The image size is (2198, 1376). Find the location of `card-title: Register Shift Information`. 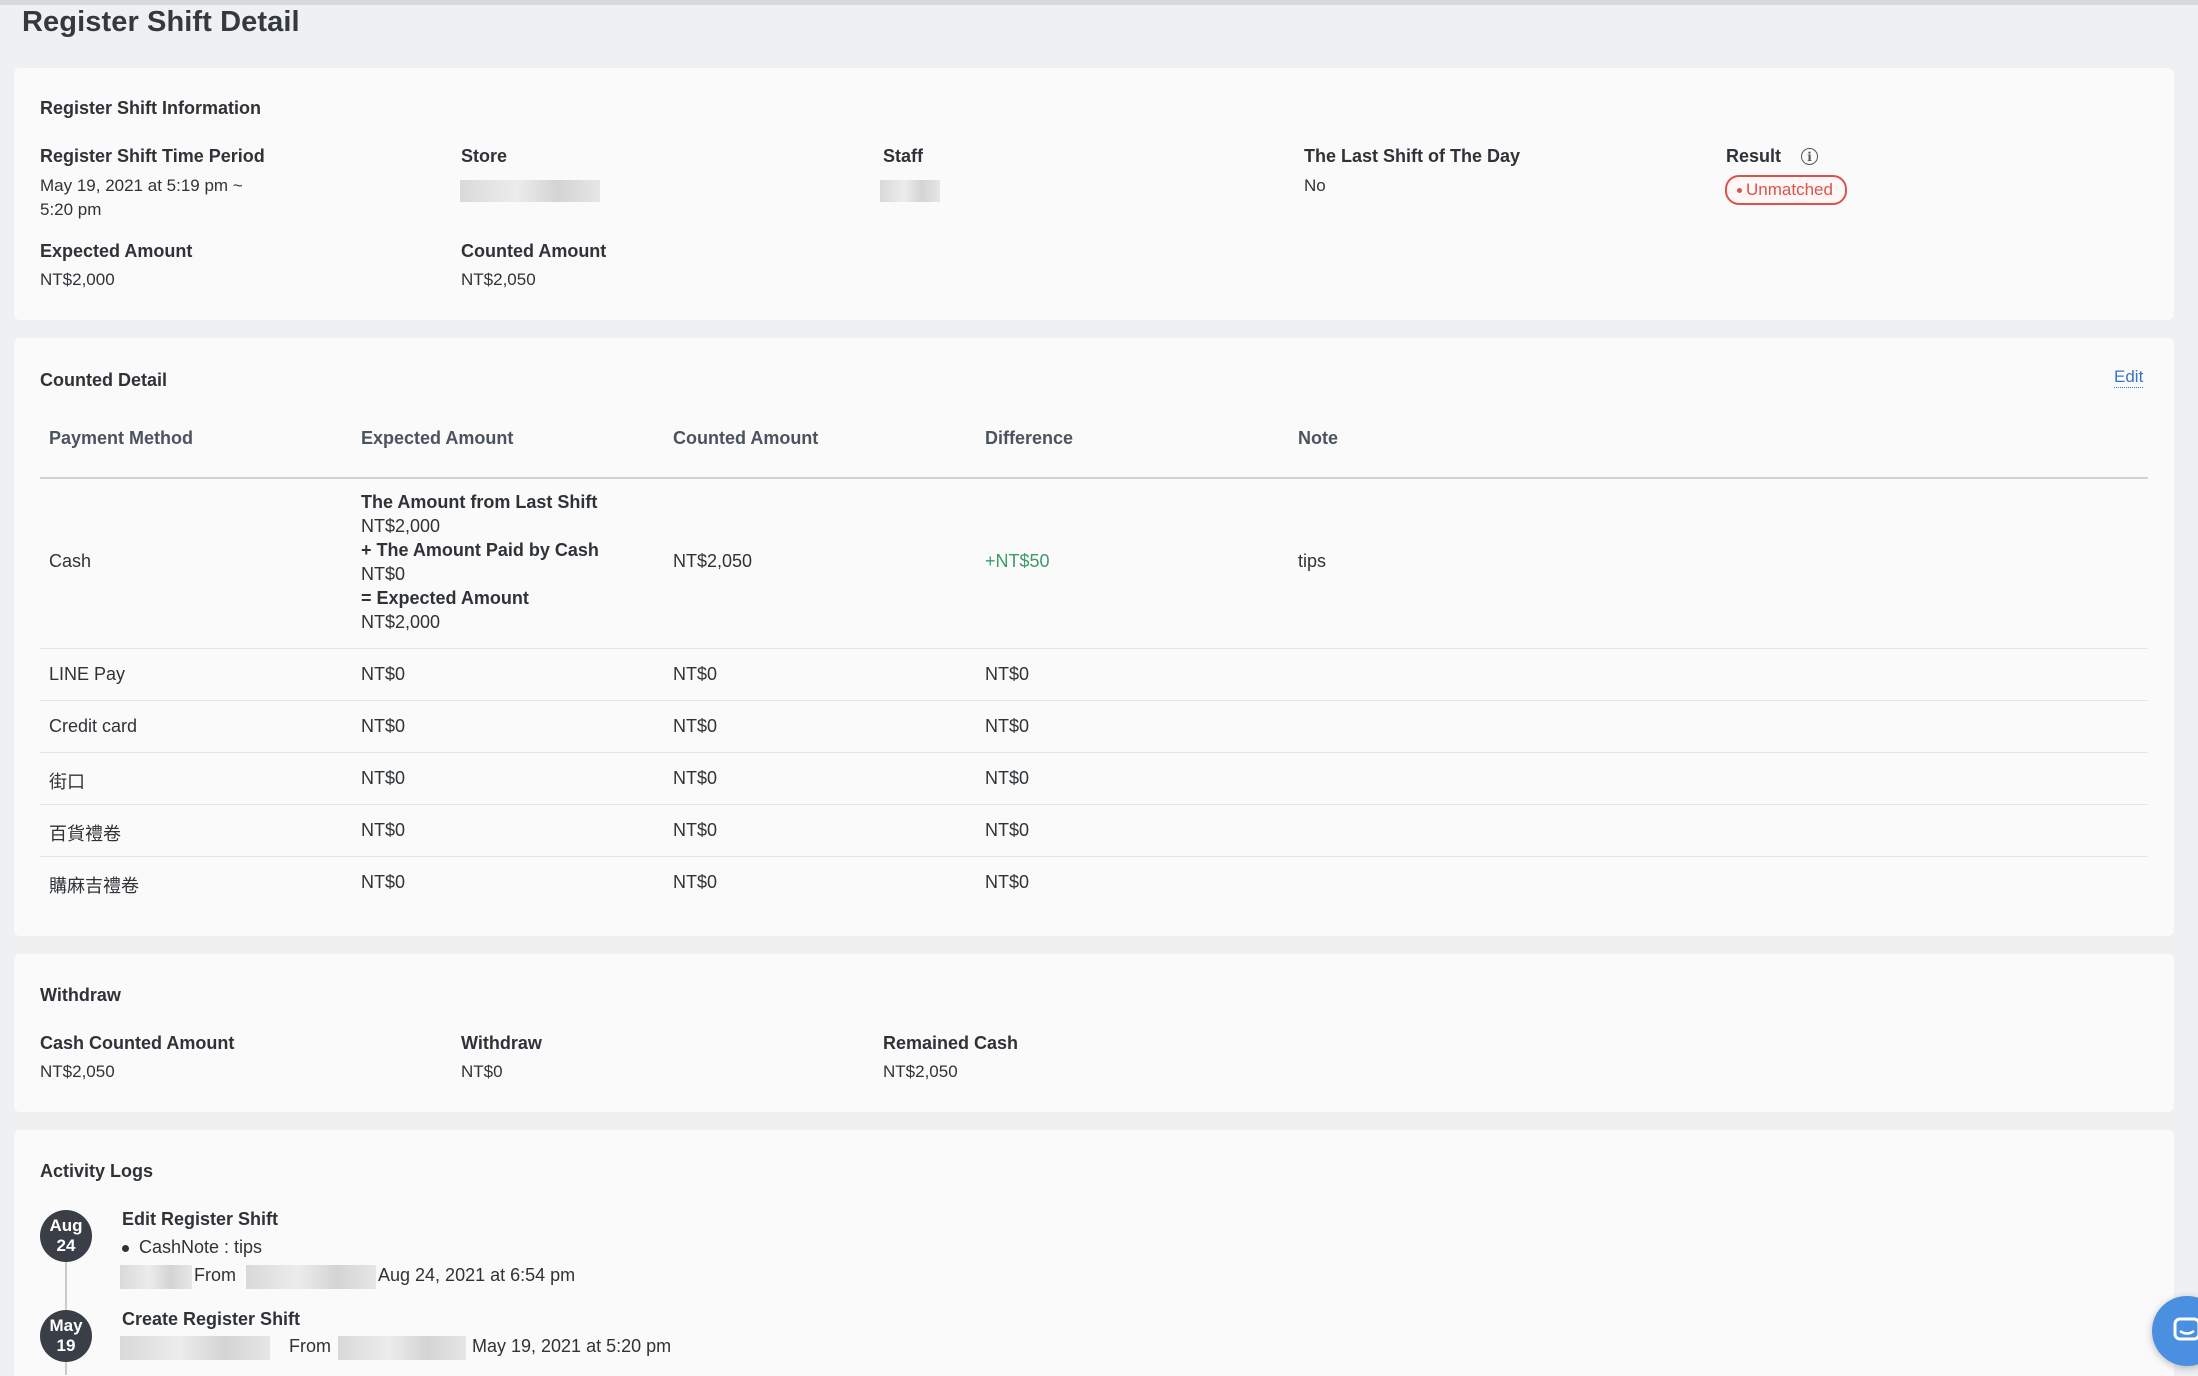

card-title: Register Shift Information is located at coordinates (151, 108).